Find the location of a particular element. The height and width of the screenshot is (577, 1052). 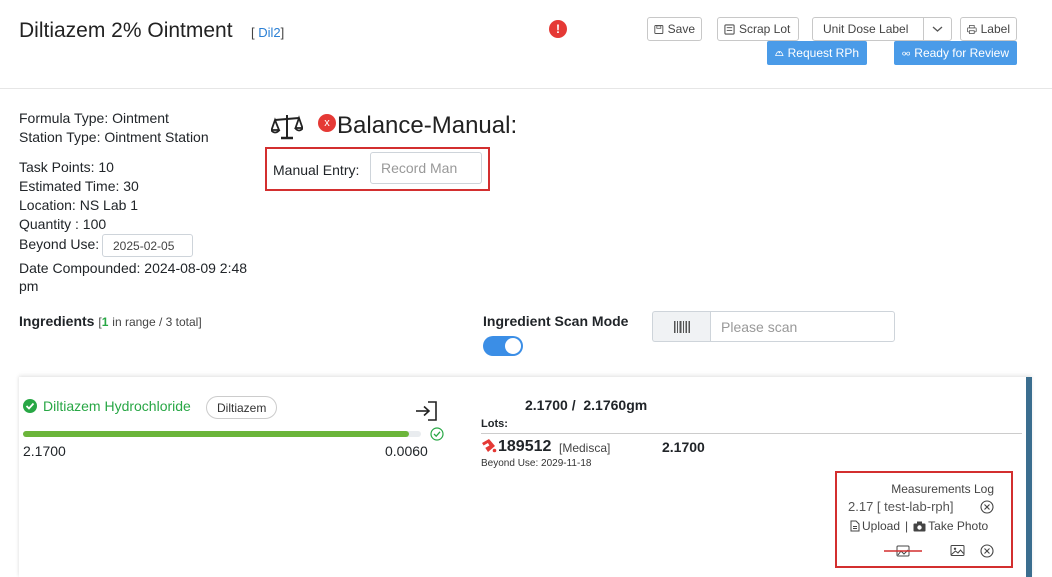

camera-icon is located at coordinates (919, 526).